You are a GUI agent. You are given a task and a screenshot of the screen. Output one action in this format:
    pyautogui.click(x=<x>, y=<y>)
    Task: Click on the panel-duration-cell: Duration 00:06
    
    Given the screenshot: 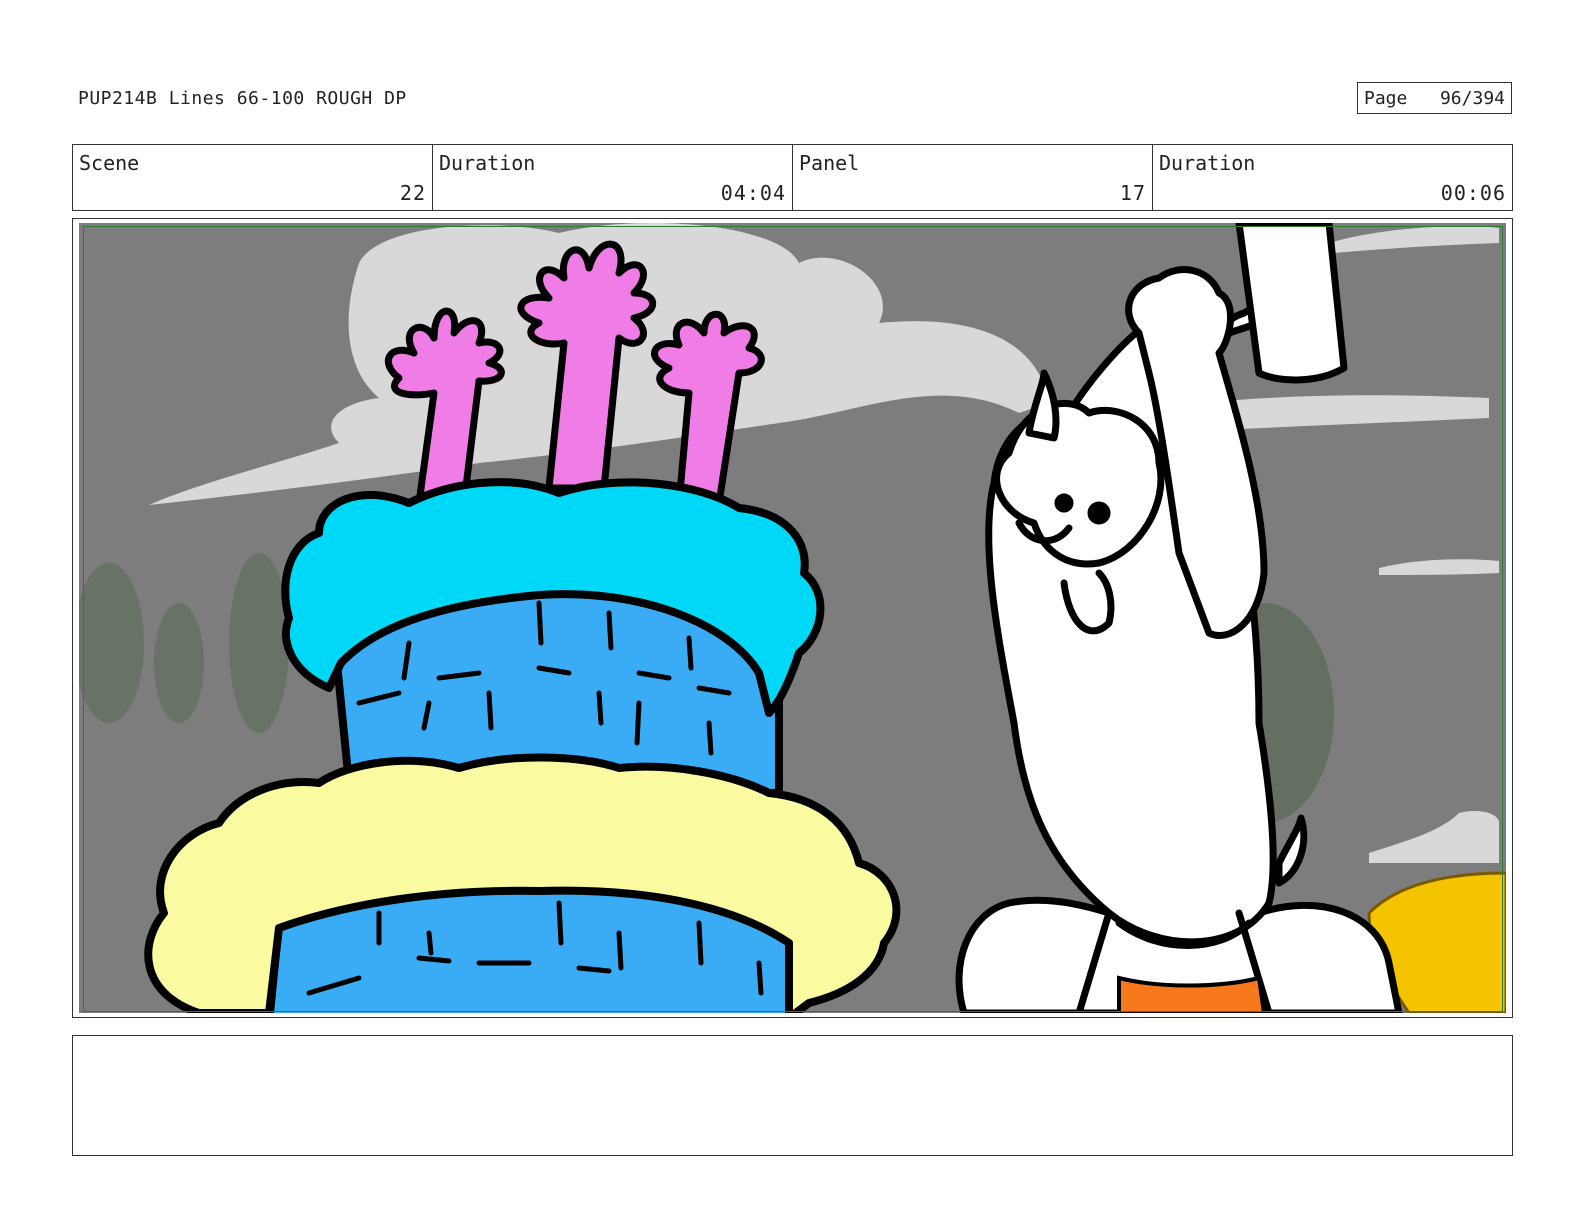 What is the action you would take?
    pyautogui.click(x=1332, y=177)
    